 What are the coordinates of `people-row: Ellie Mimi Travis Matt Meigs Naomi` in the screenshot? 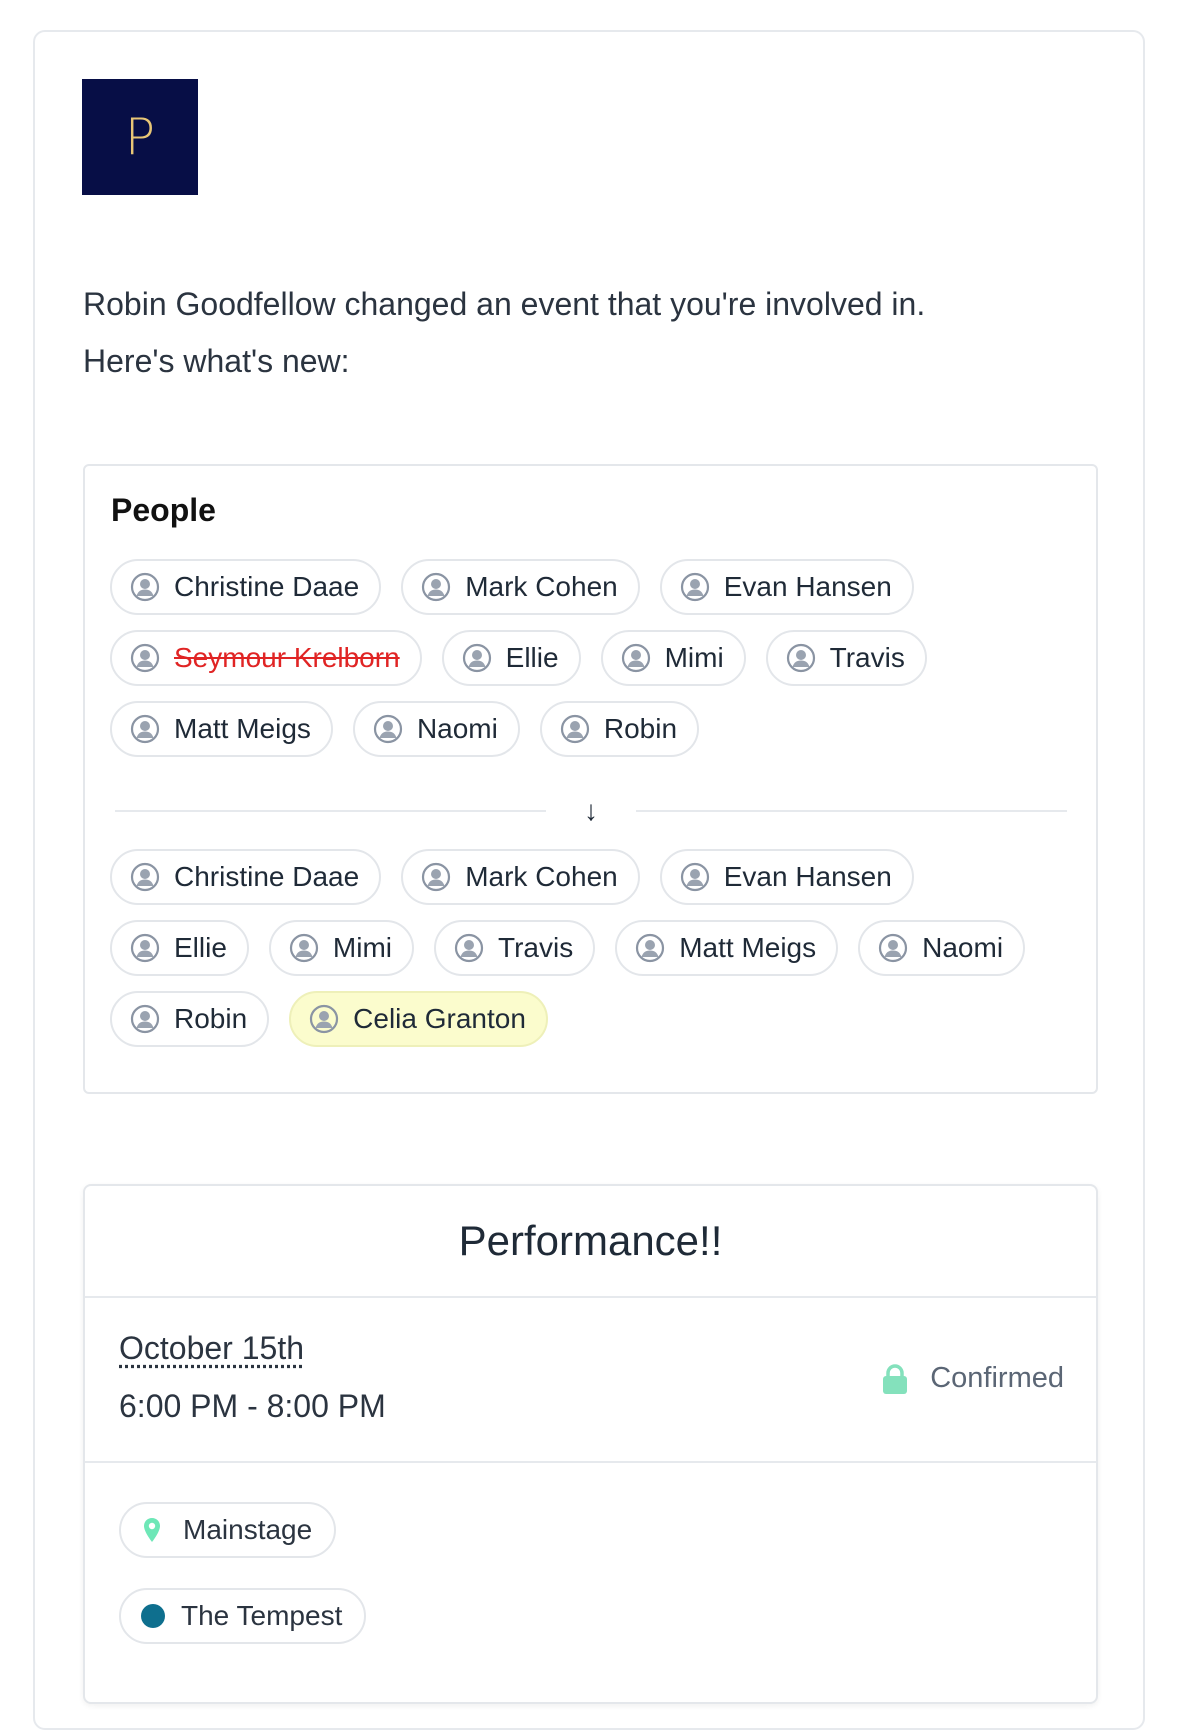 It's located at (568, 948).